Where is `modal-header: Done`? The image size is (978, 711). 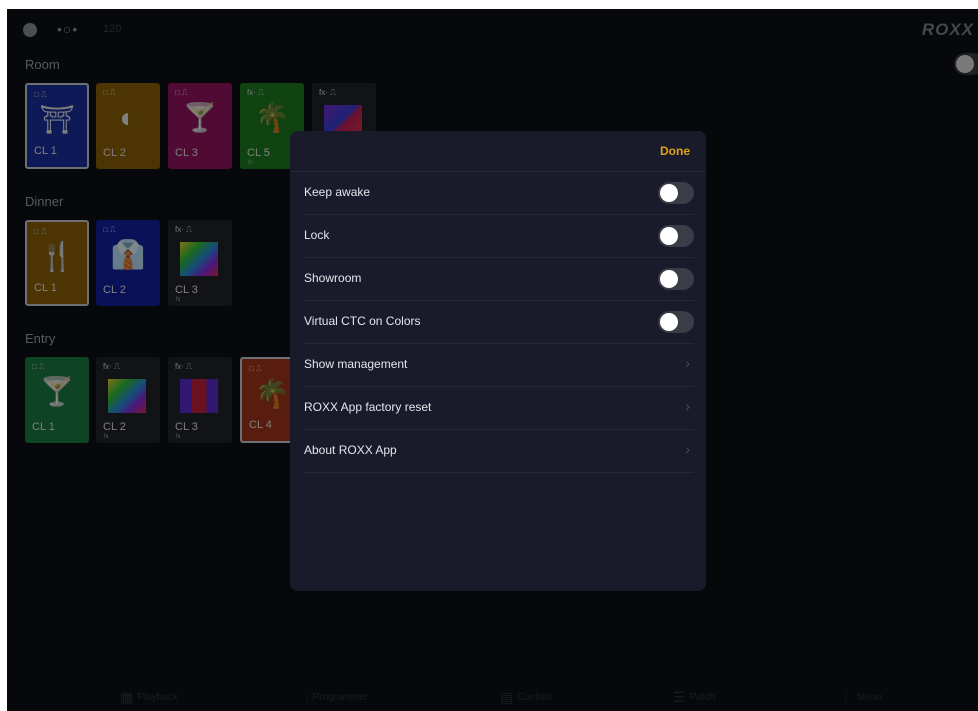 modal-header: Done is located at coordinates (498, 151).